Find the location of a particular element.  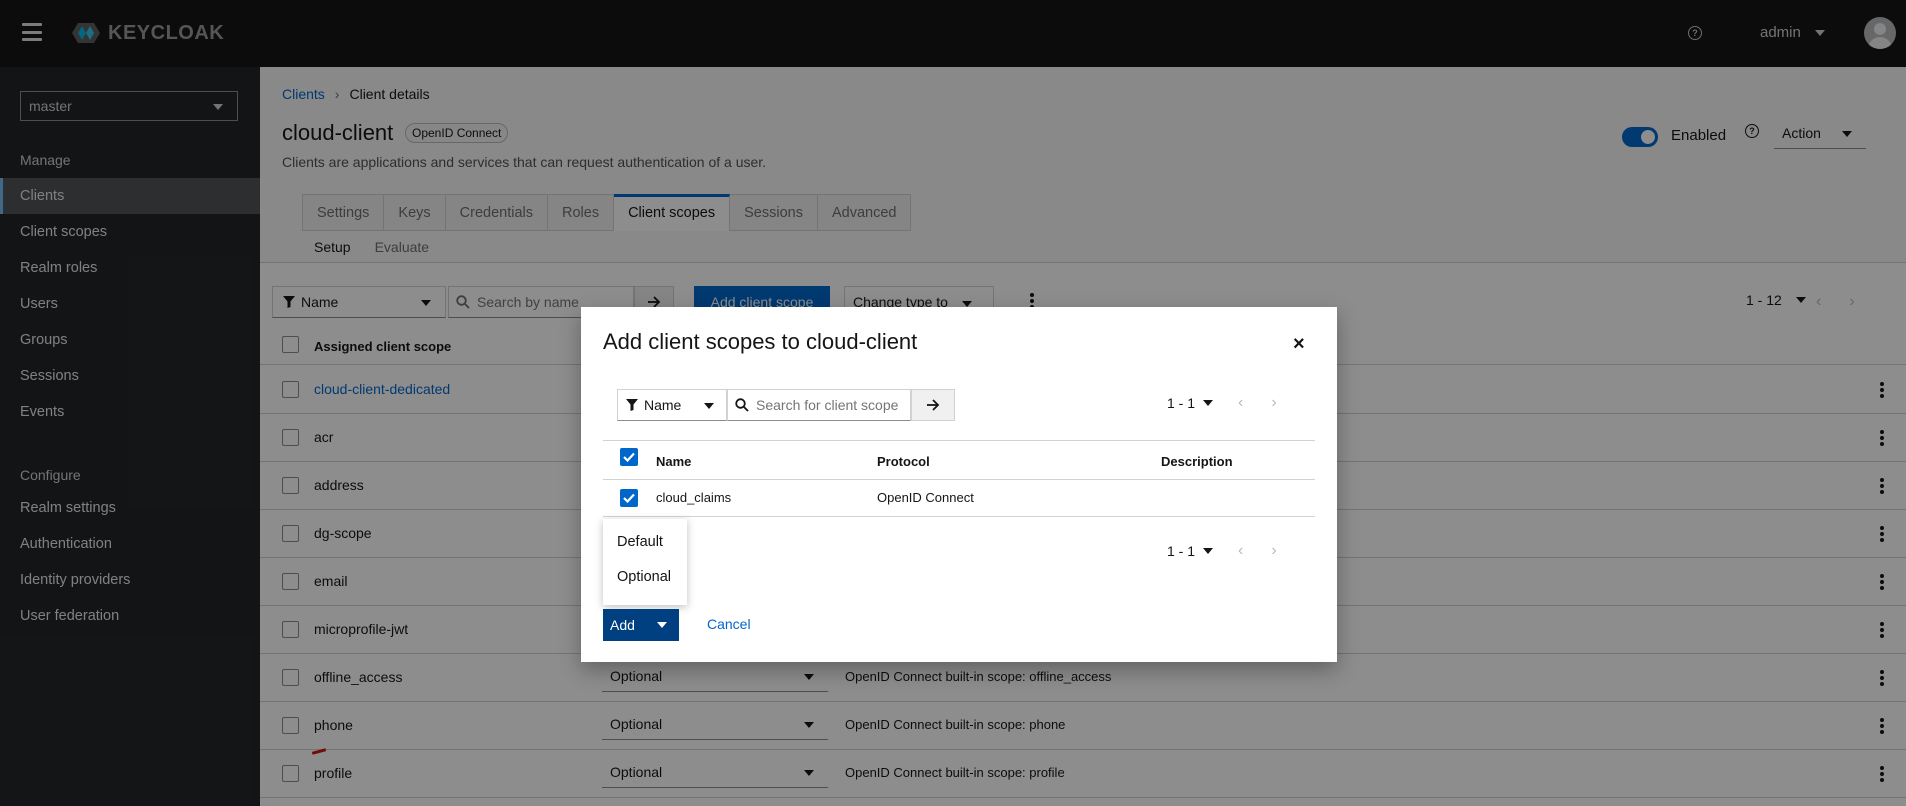

select-all-checkbox is located at coordinates (629, 457).